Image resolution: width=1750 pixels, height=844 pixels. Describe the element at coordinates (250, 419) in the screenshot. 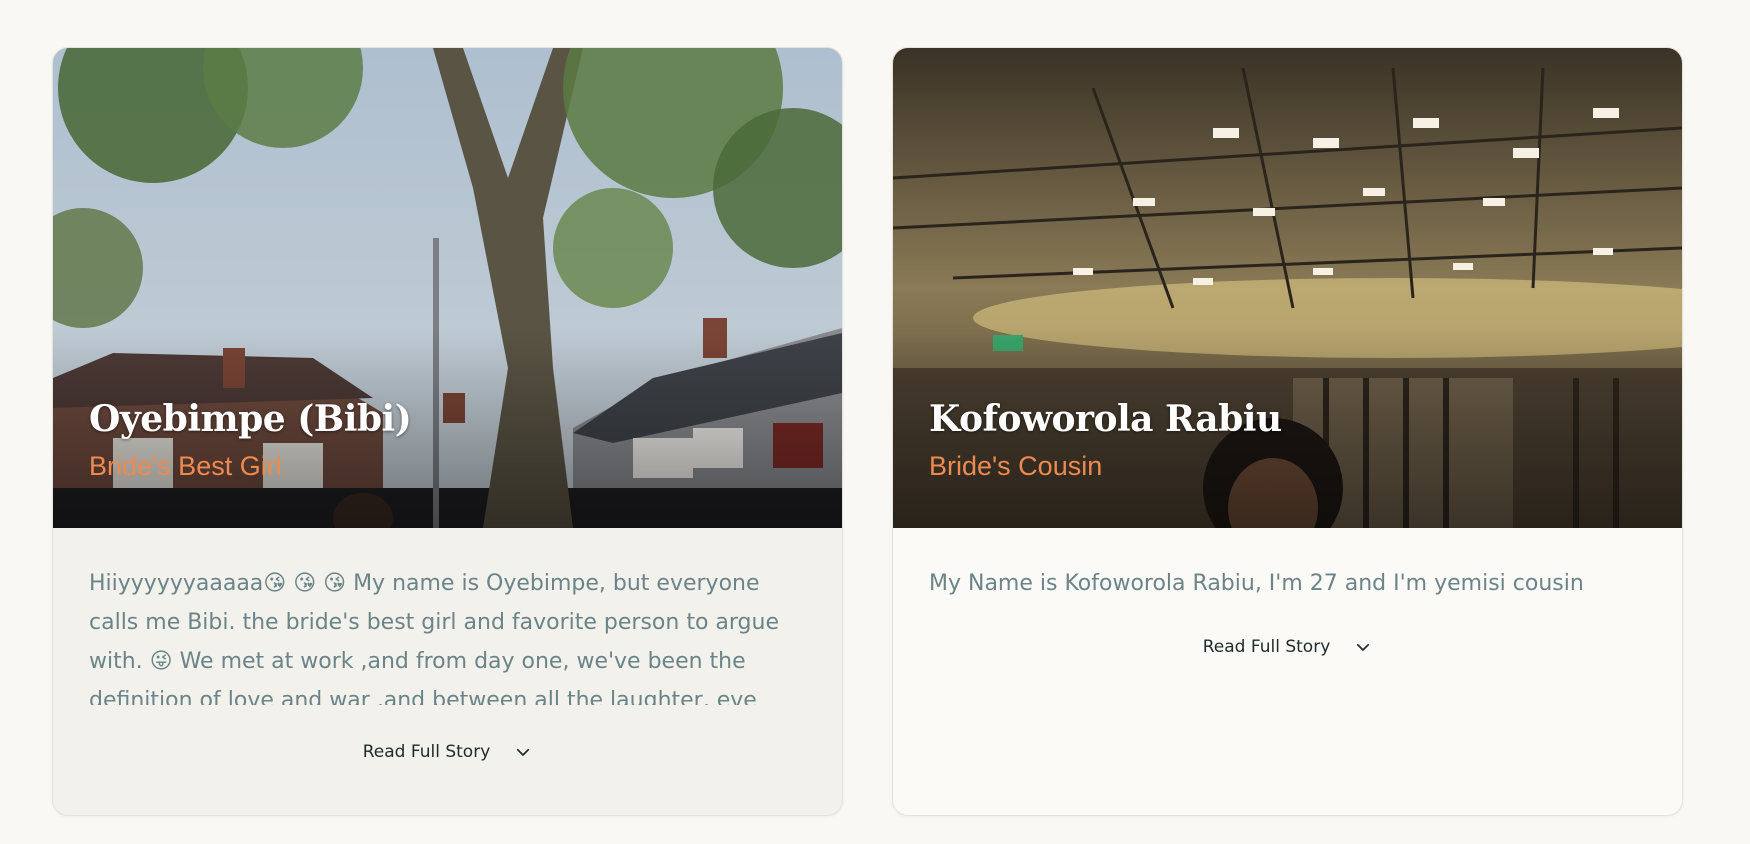

I see `guest-name: Oyebimpe (Bibi)` at that location.